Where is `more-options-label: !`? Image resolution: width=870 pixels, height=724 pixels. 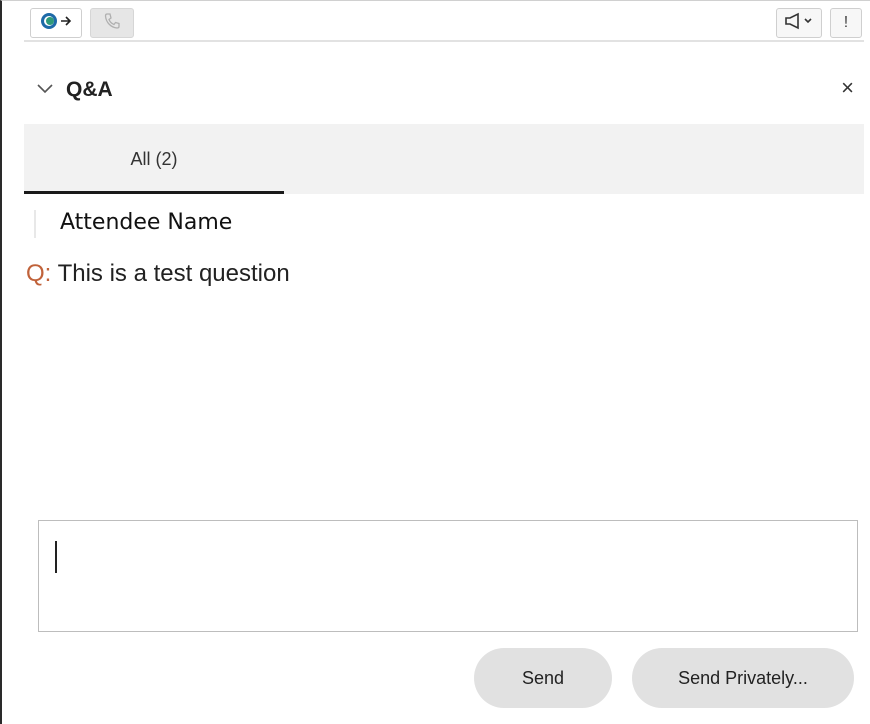
more-options-label: ! is located at coordinates (846, 22).